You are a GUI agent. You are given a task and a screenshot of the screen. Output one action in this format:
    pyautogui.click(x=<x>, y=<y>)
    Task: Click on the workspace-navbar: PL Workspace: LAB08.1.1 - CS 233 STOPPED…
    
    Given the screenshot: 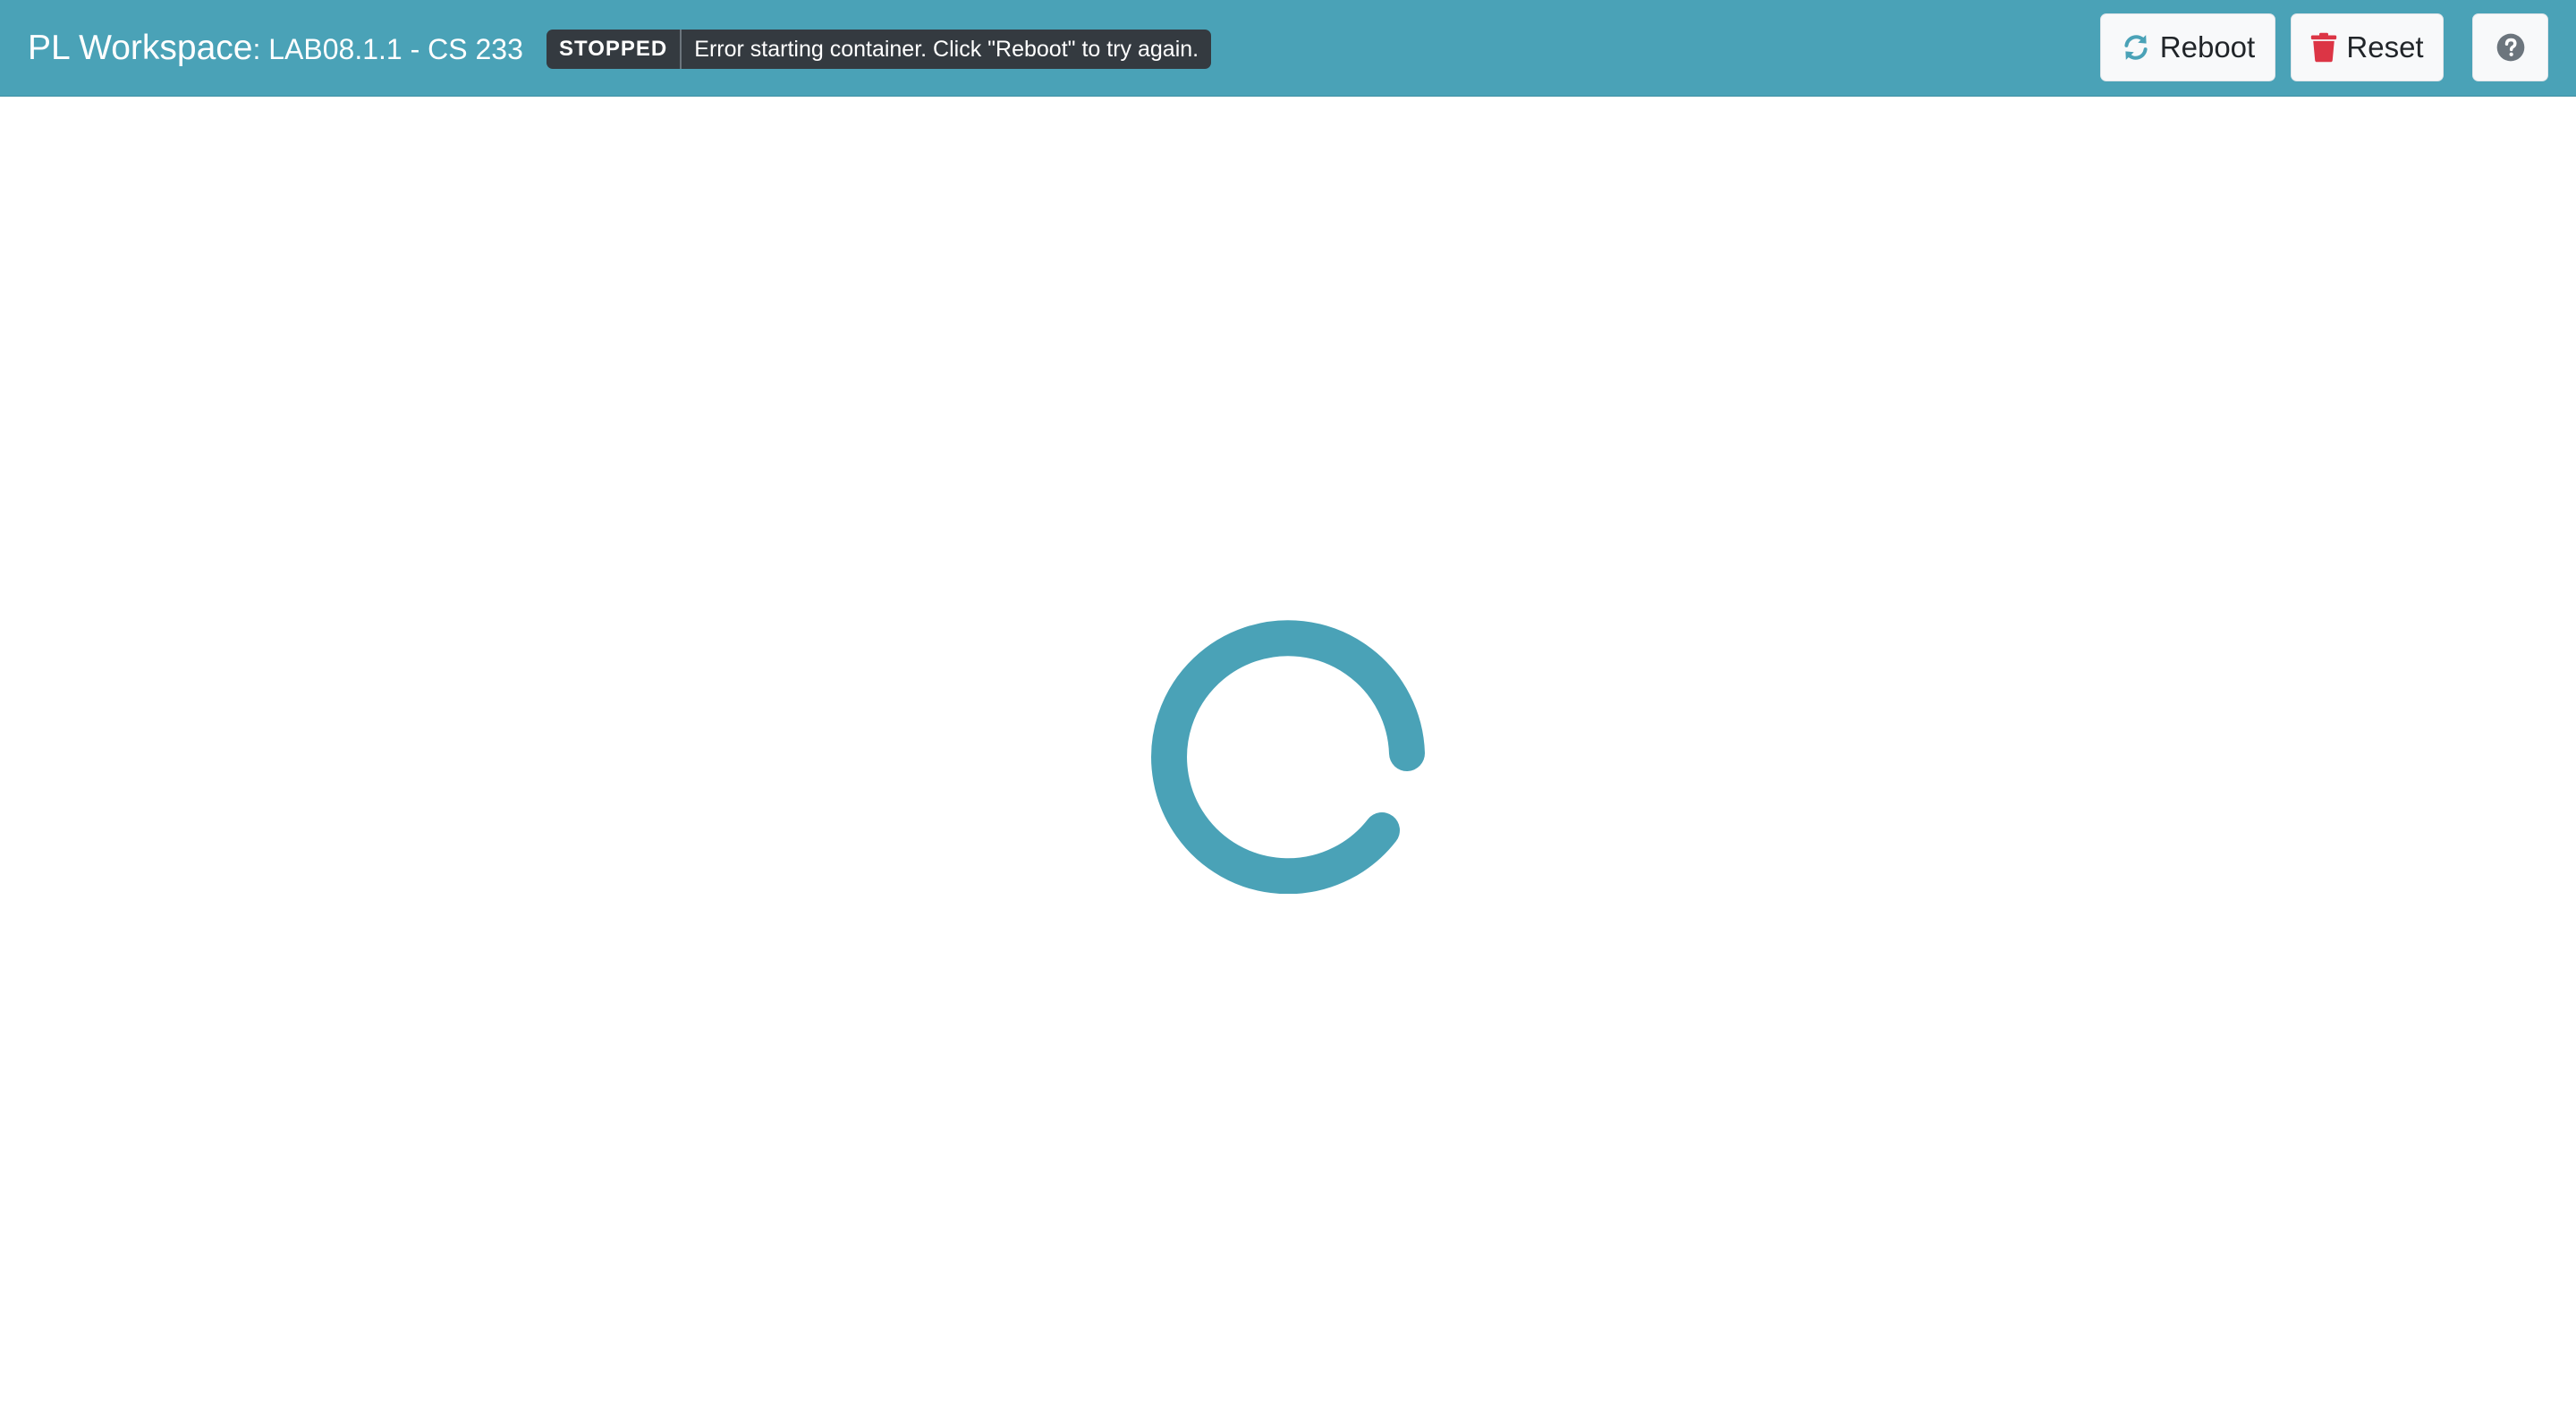 What is the action you would take?
    pyautogui.click(x=1288, y=48)
    